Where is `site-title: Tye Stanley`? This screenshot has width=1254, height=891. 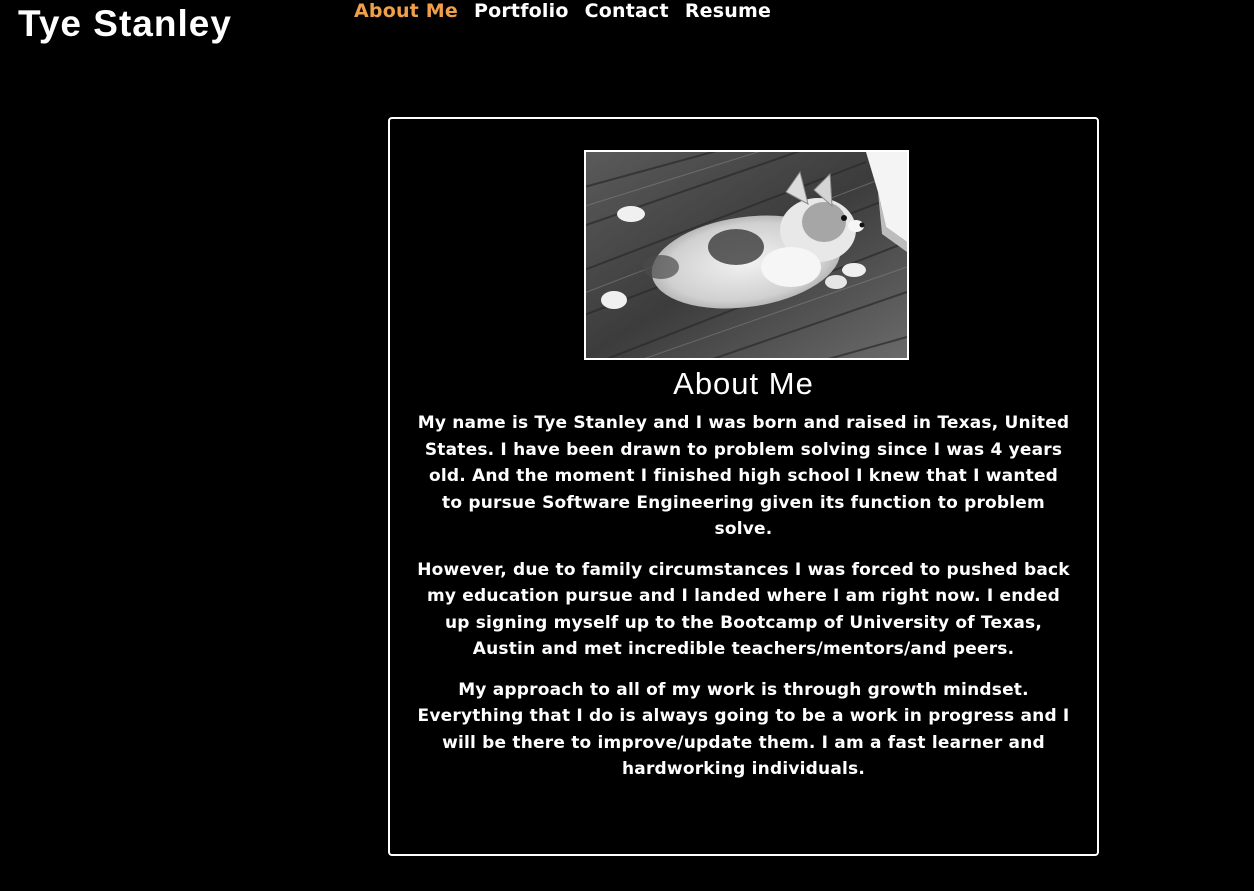
site-title: Tye Stanley is located at coordinates (125, 23).